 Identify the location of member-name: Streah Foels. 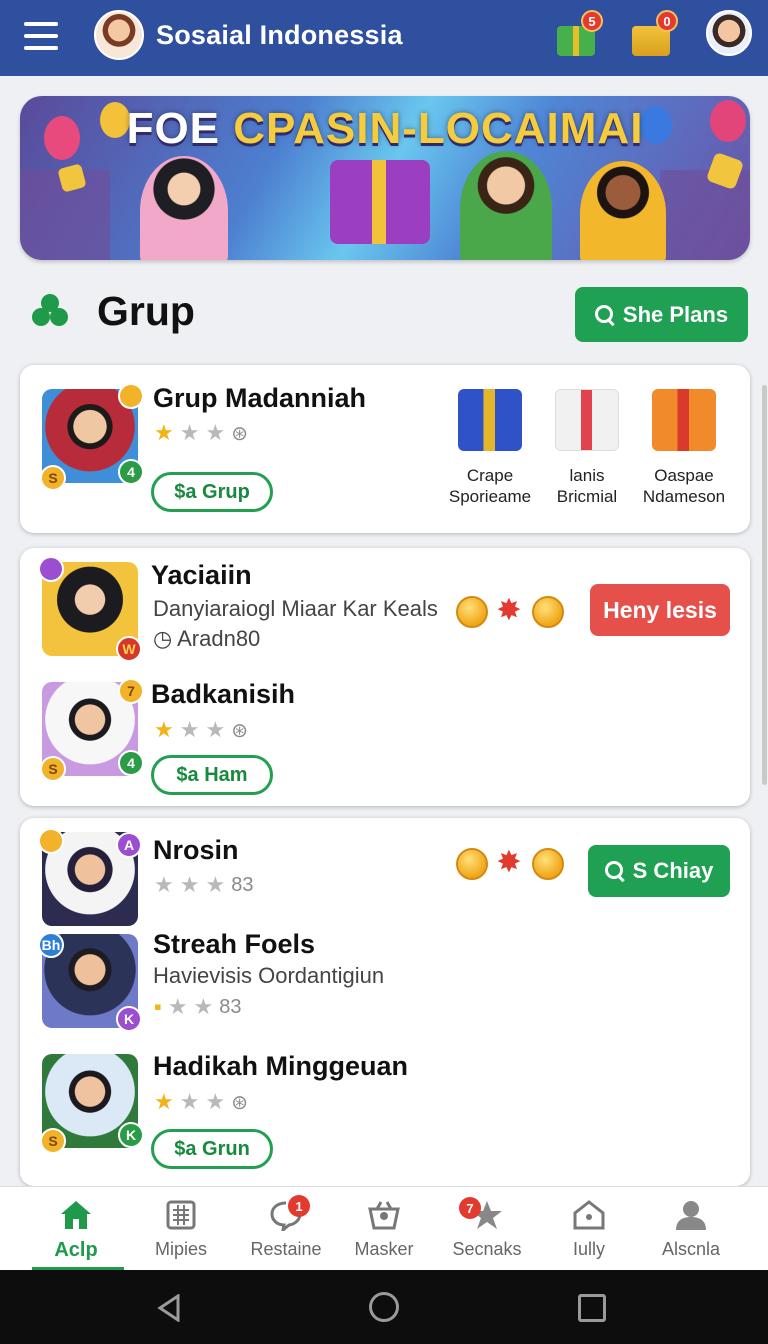
(234, 944).